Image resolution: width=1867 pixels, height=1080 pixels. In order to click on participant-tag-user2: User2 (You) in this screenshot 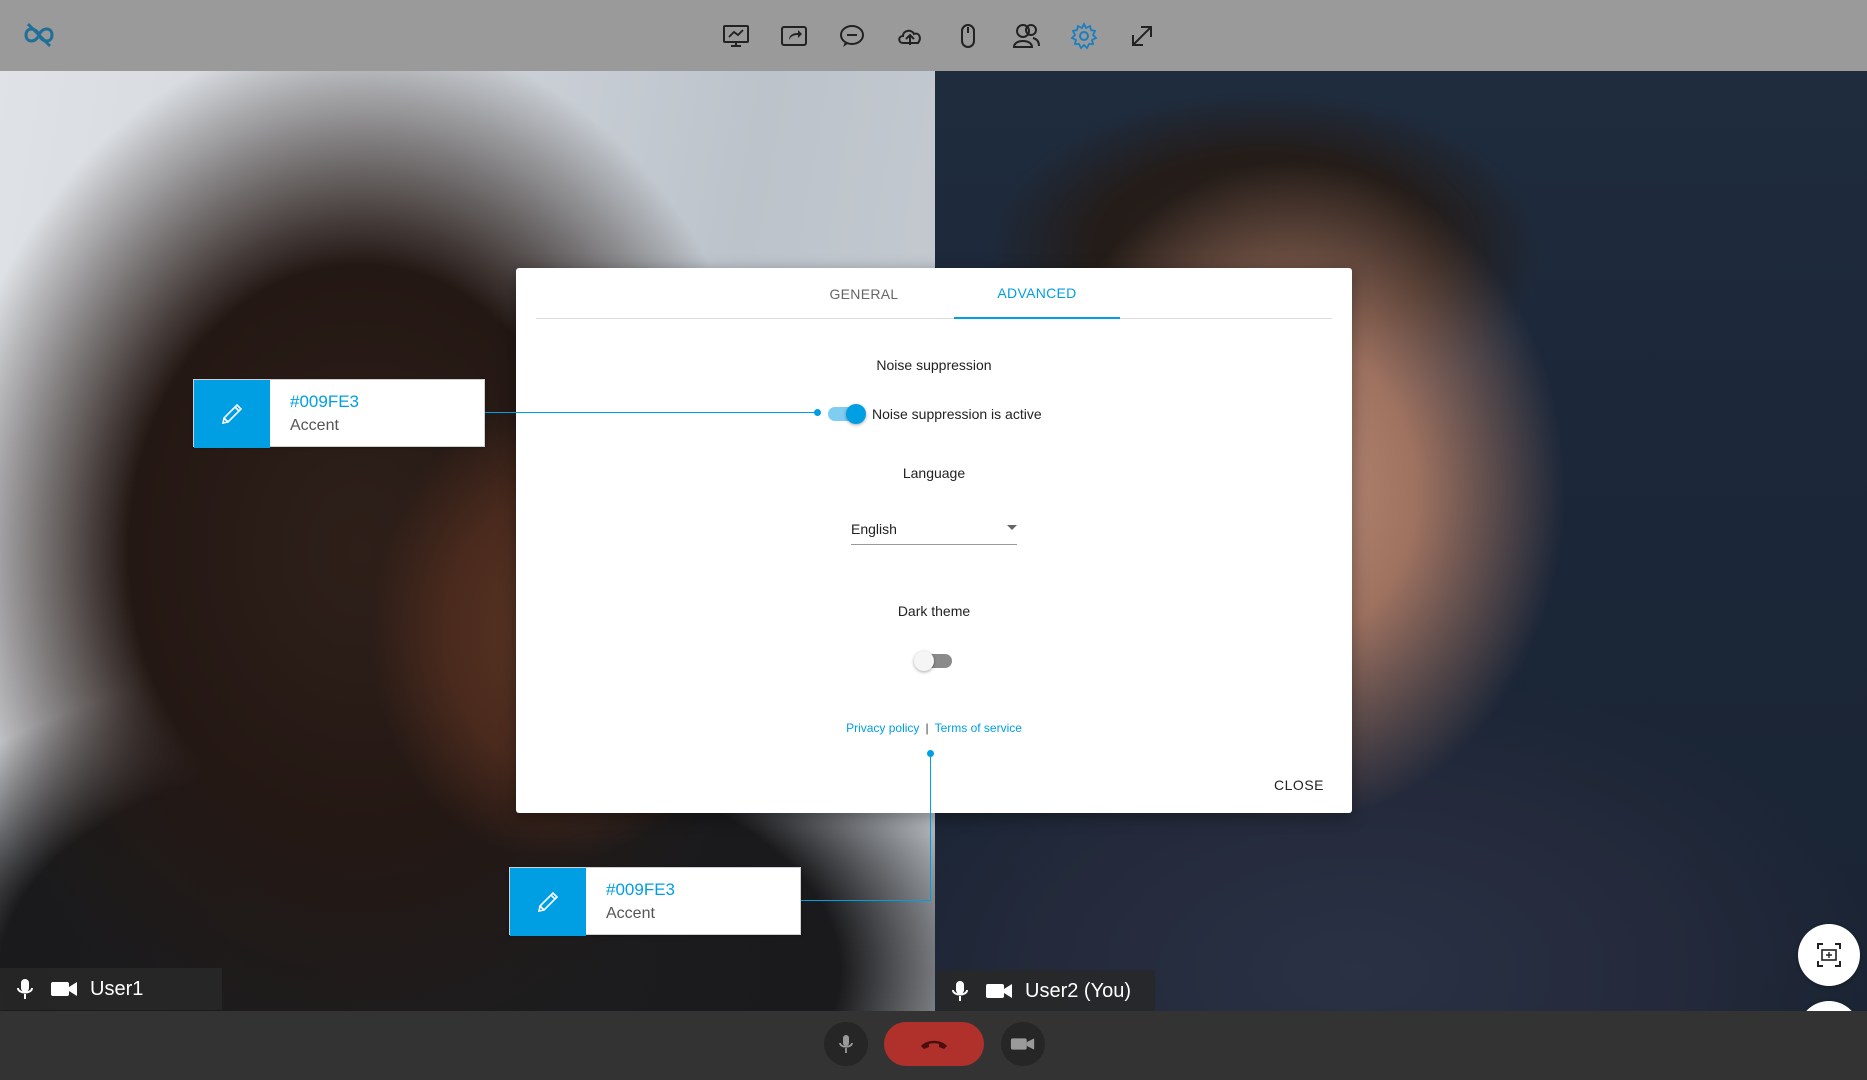, I will do `click(1046, 991)`.